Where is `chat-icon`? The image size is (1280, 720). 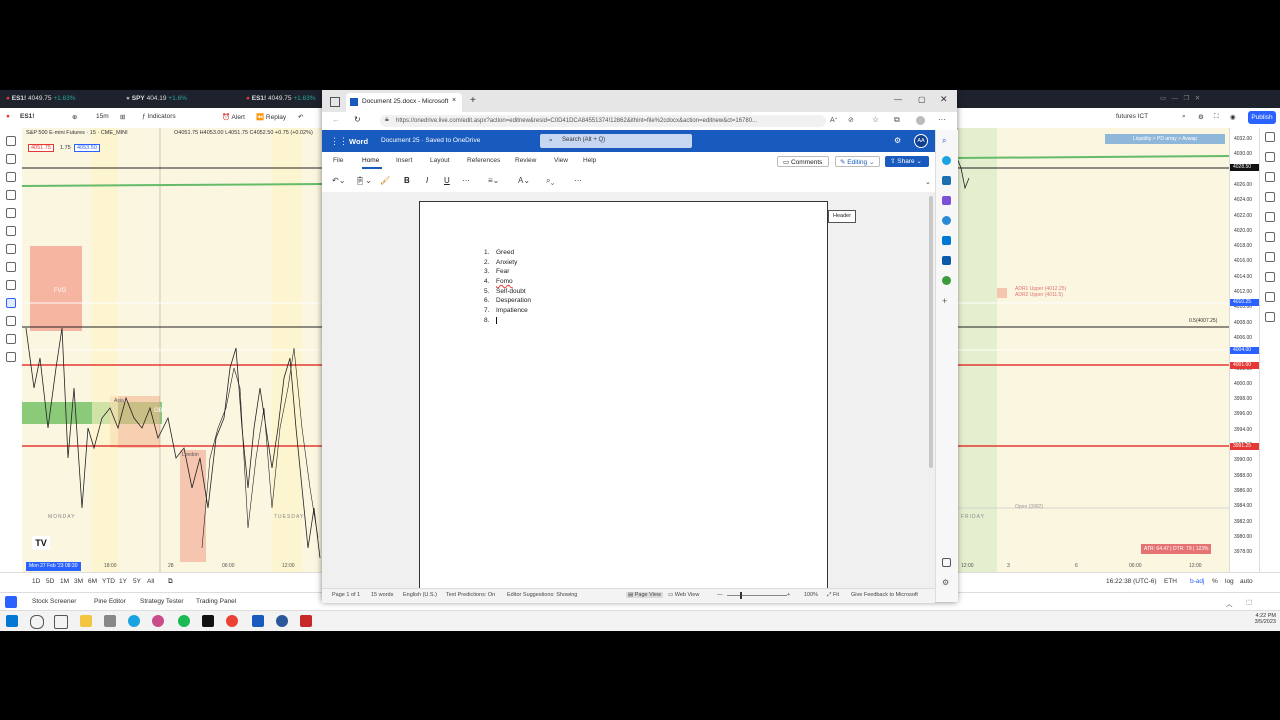 chat-icon is located at coordinates (1270, 277).